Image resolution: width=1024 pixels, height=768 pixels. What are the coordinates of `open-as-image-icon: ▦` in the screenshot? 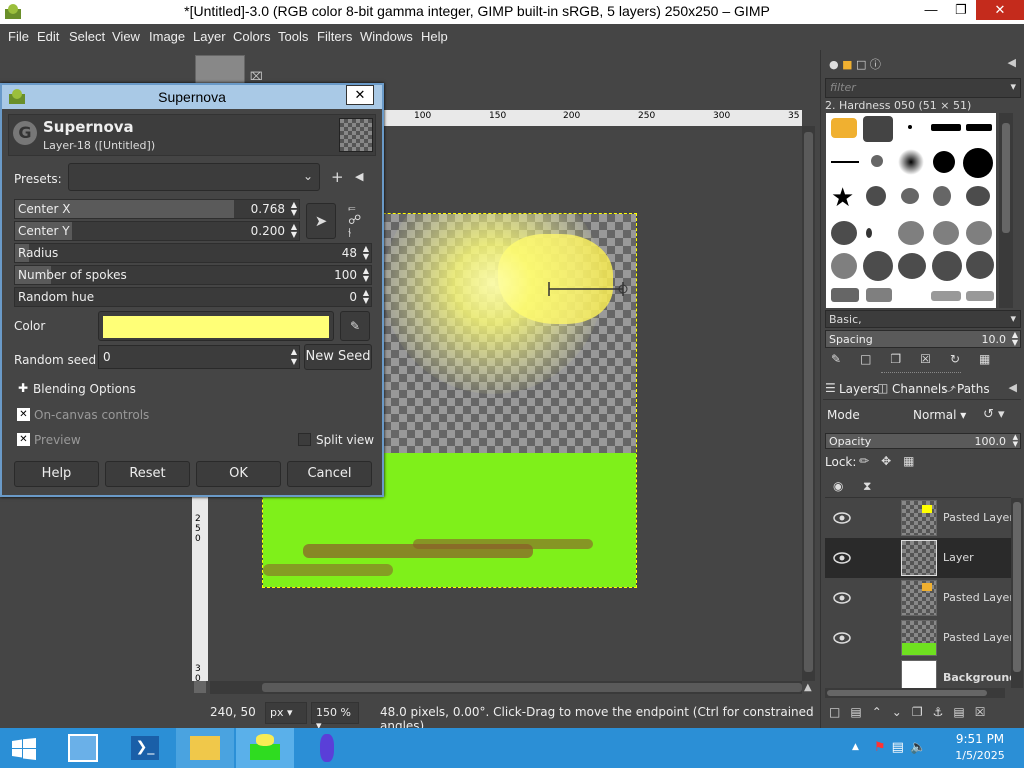 It's located at (994, 359).